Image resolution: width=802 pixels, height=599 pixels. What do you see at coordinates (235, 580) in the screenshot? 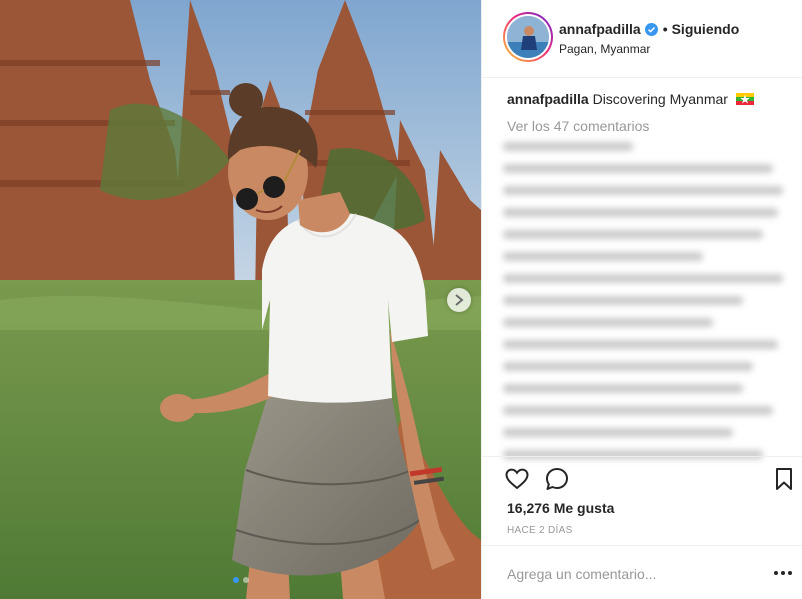
I see `carousel-dot-active` at bounding box center [235, 580].